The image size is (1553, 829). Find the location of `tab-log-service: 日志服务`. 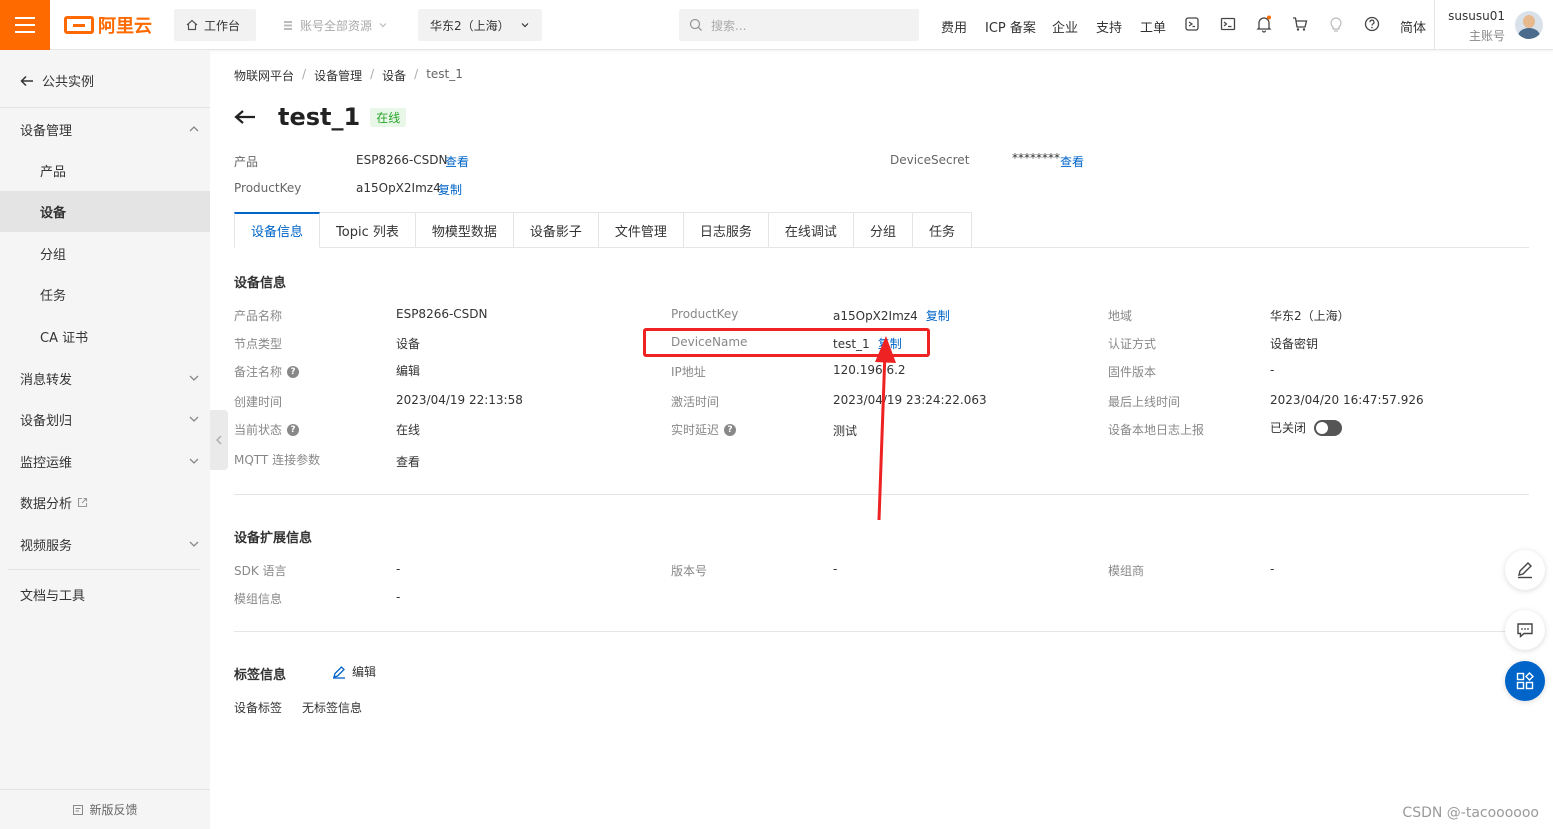

tab-log-service: 日志服务 is located at coordinates (726, 230).